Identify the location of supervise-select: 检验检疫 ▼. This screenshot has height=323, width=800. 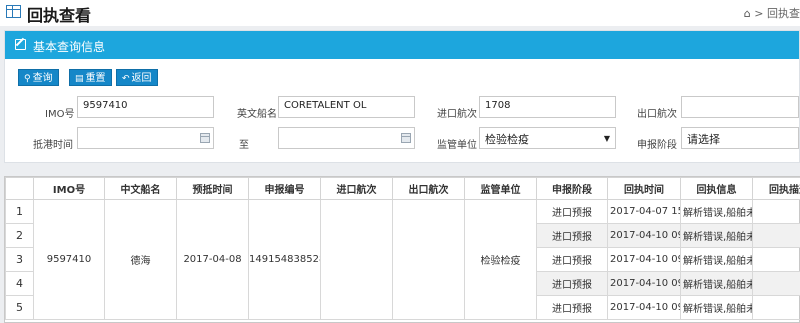
(547, 138).